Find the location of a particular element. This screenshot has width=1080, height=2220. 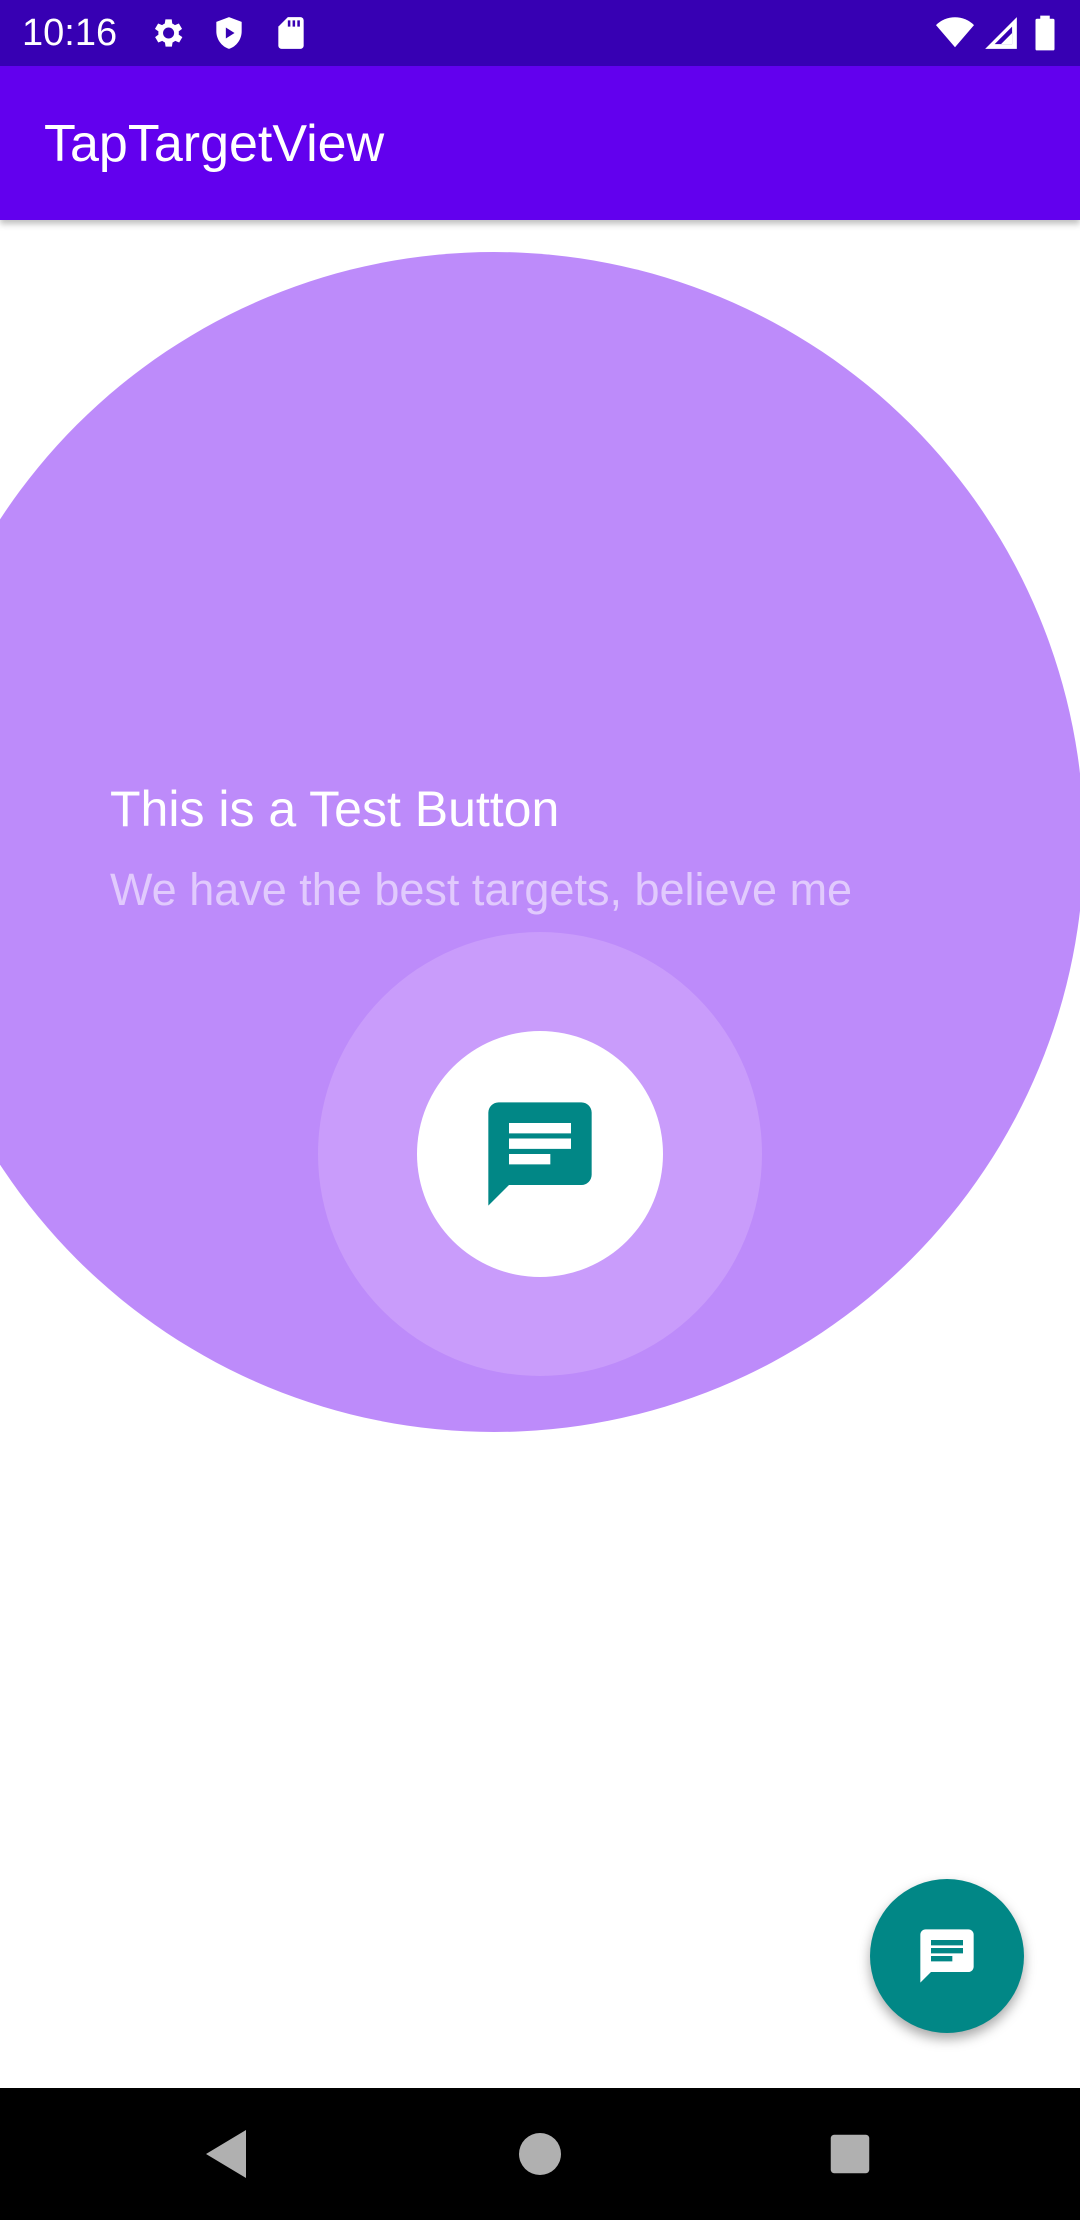

sd-card-icon is located at coordinates (291, 33).